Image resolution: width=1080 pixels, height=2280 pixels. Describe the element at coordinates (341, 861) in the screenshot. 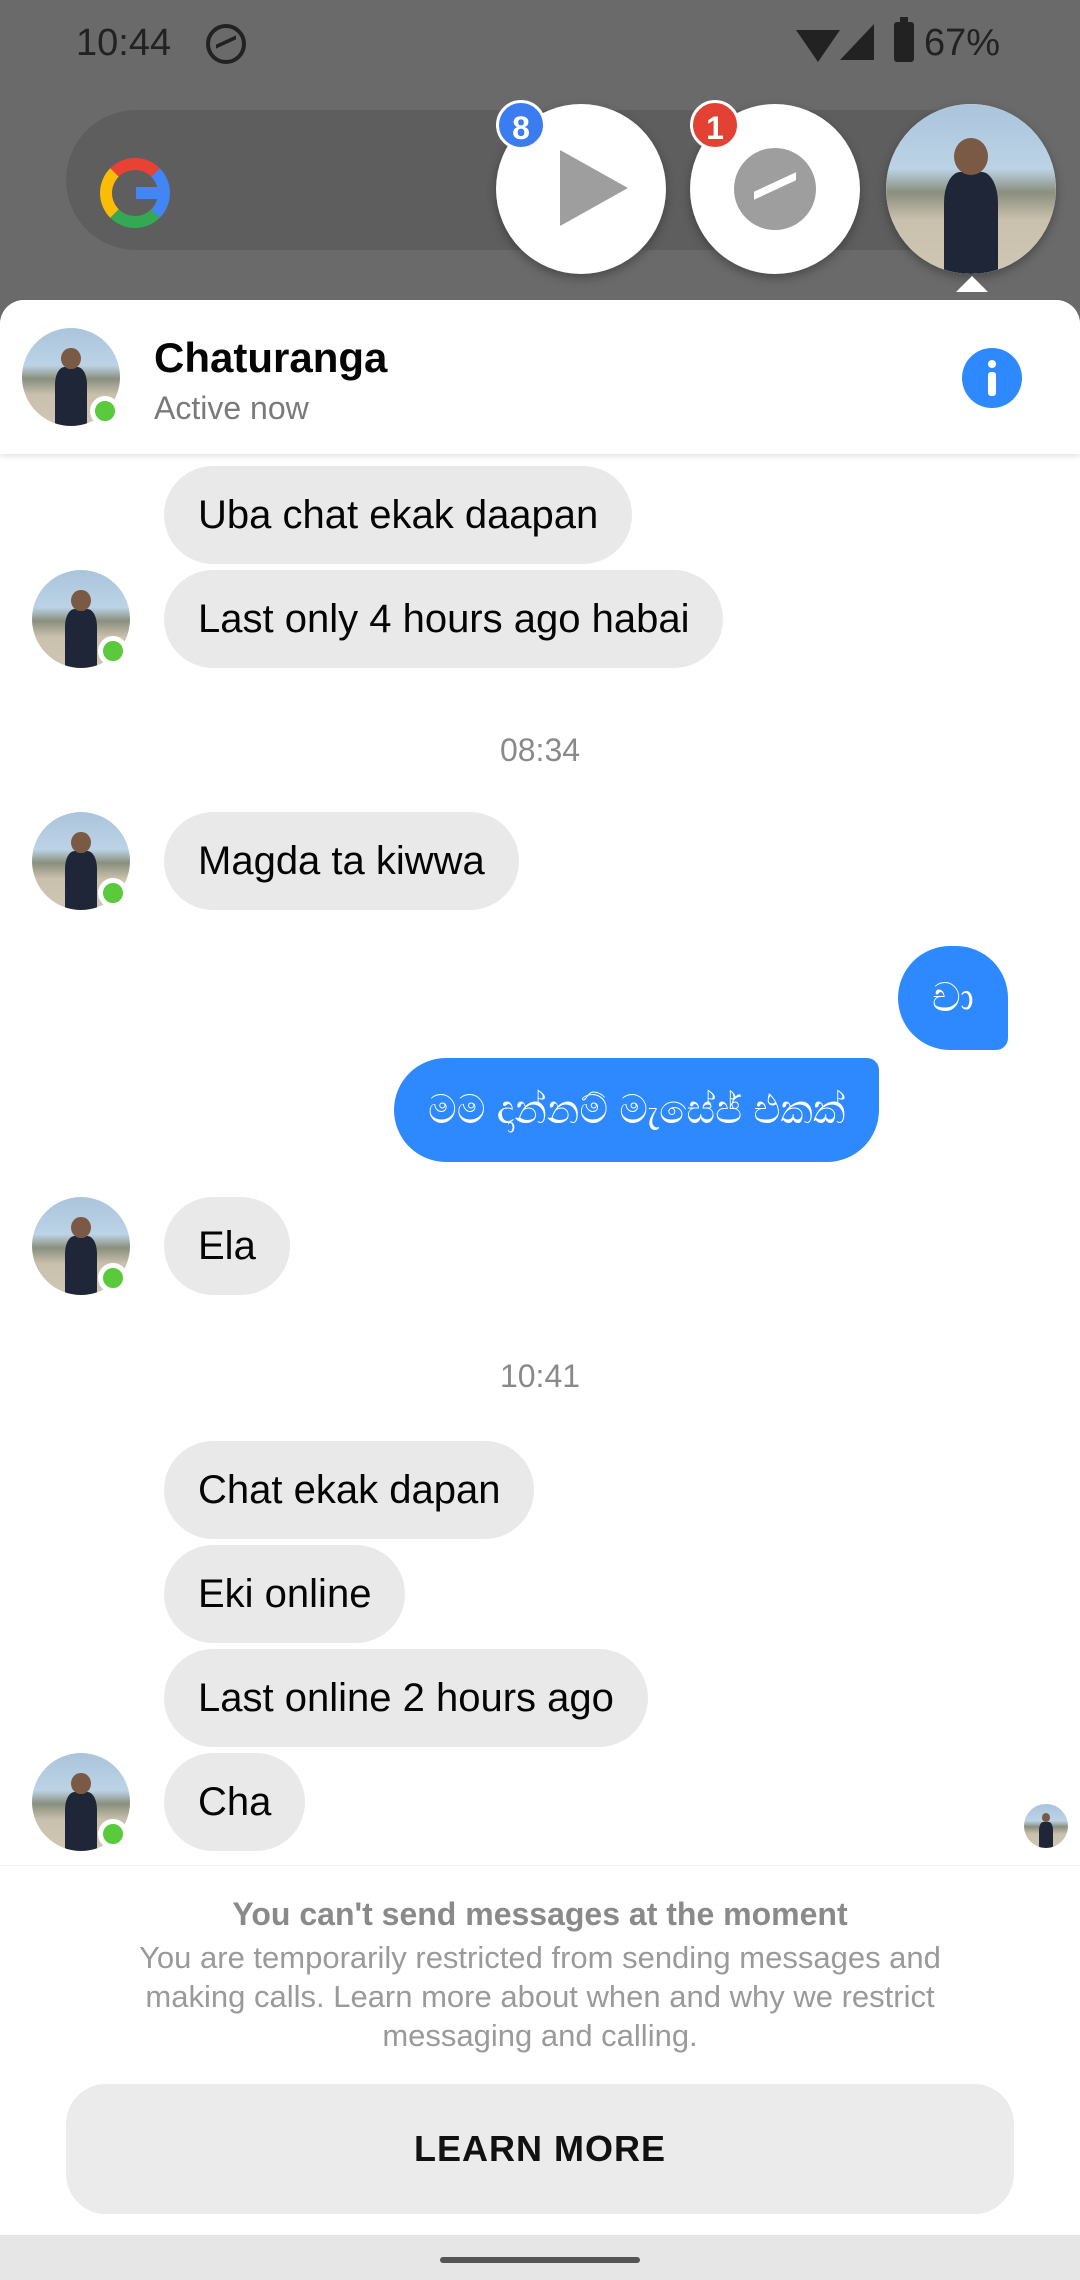

I see `message-bubble: Magda ta kiwwa` at that location.